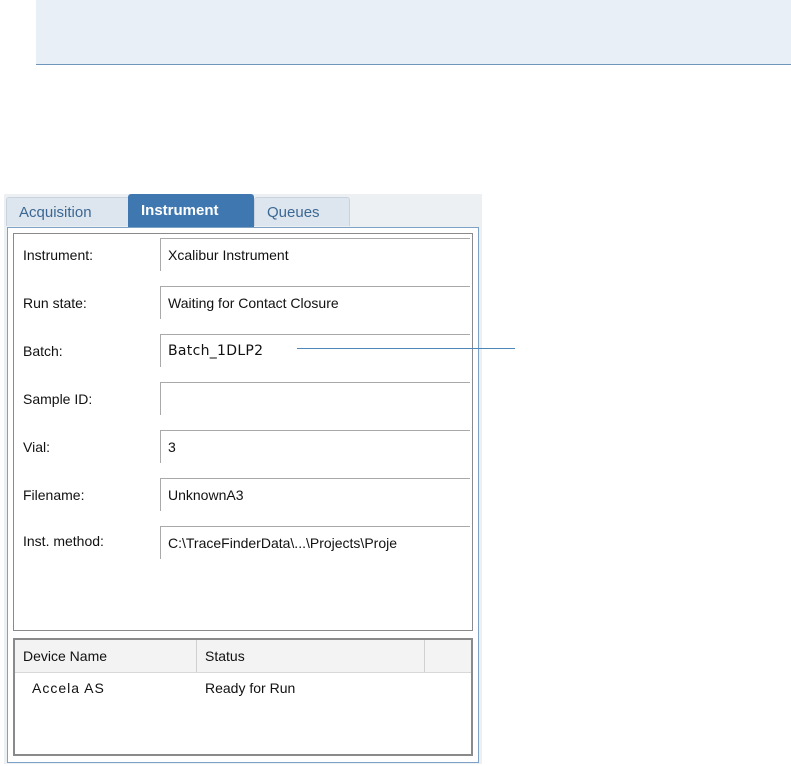 Image resolution: width=791 pixels, height=766 pixels. I want to click on callout-box, so click(413, 32).